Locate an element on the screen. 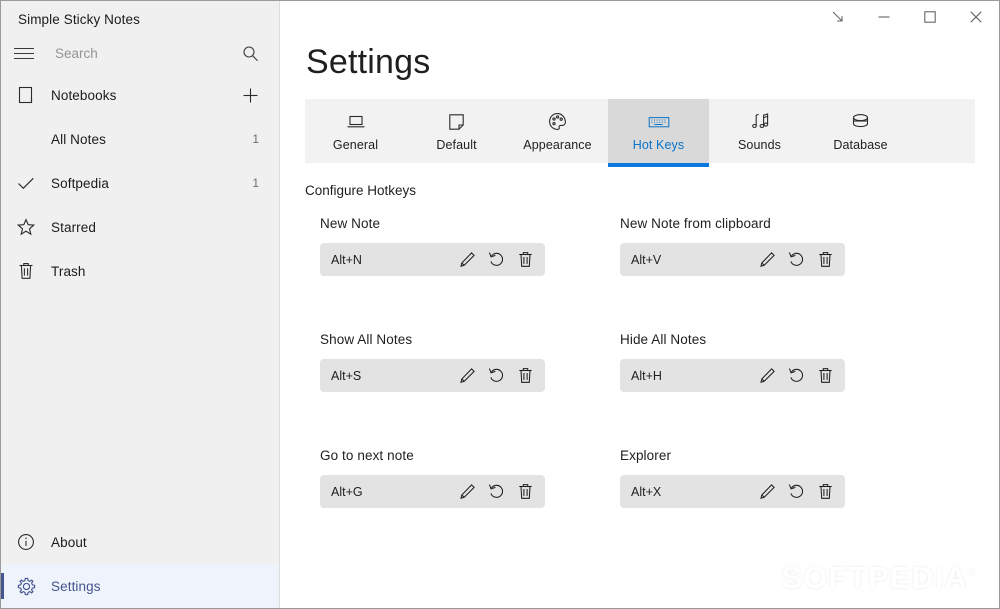 This screenshot has width=1000, height=609. minimize-button is located at coordinates (884, 17).